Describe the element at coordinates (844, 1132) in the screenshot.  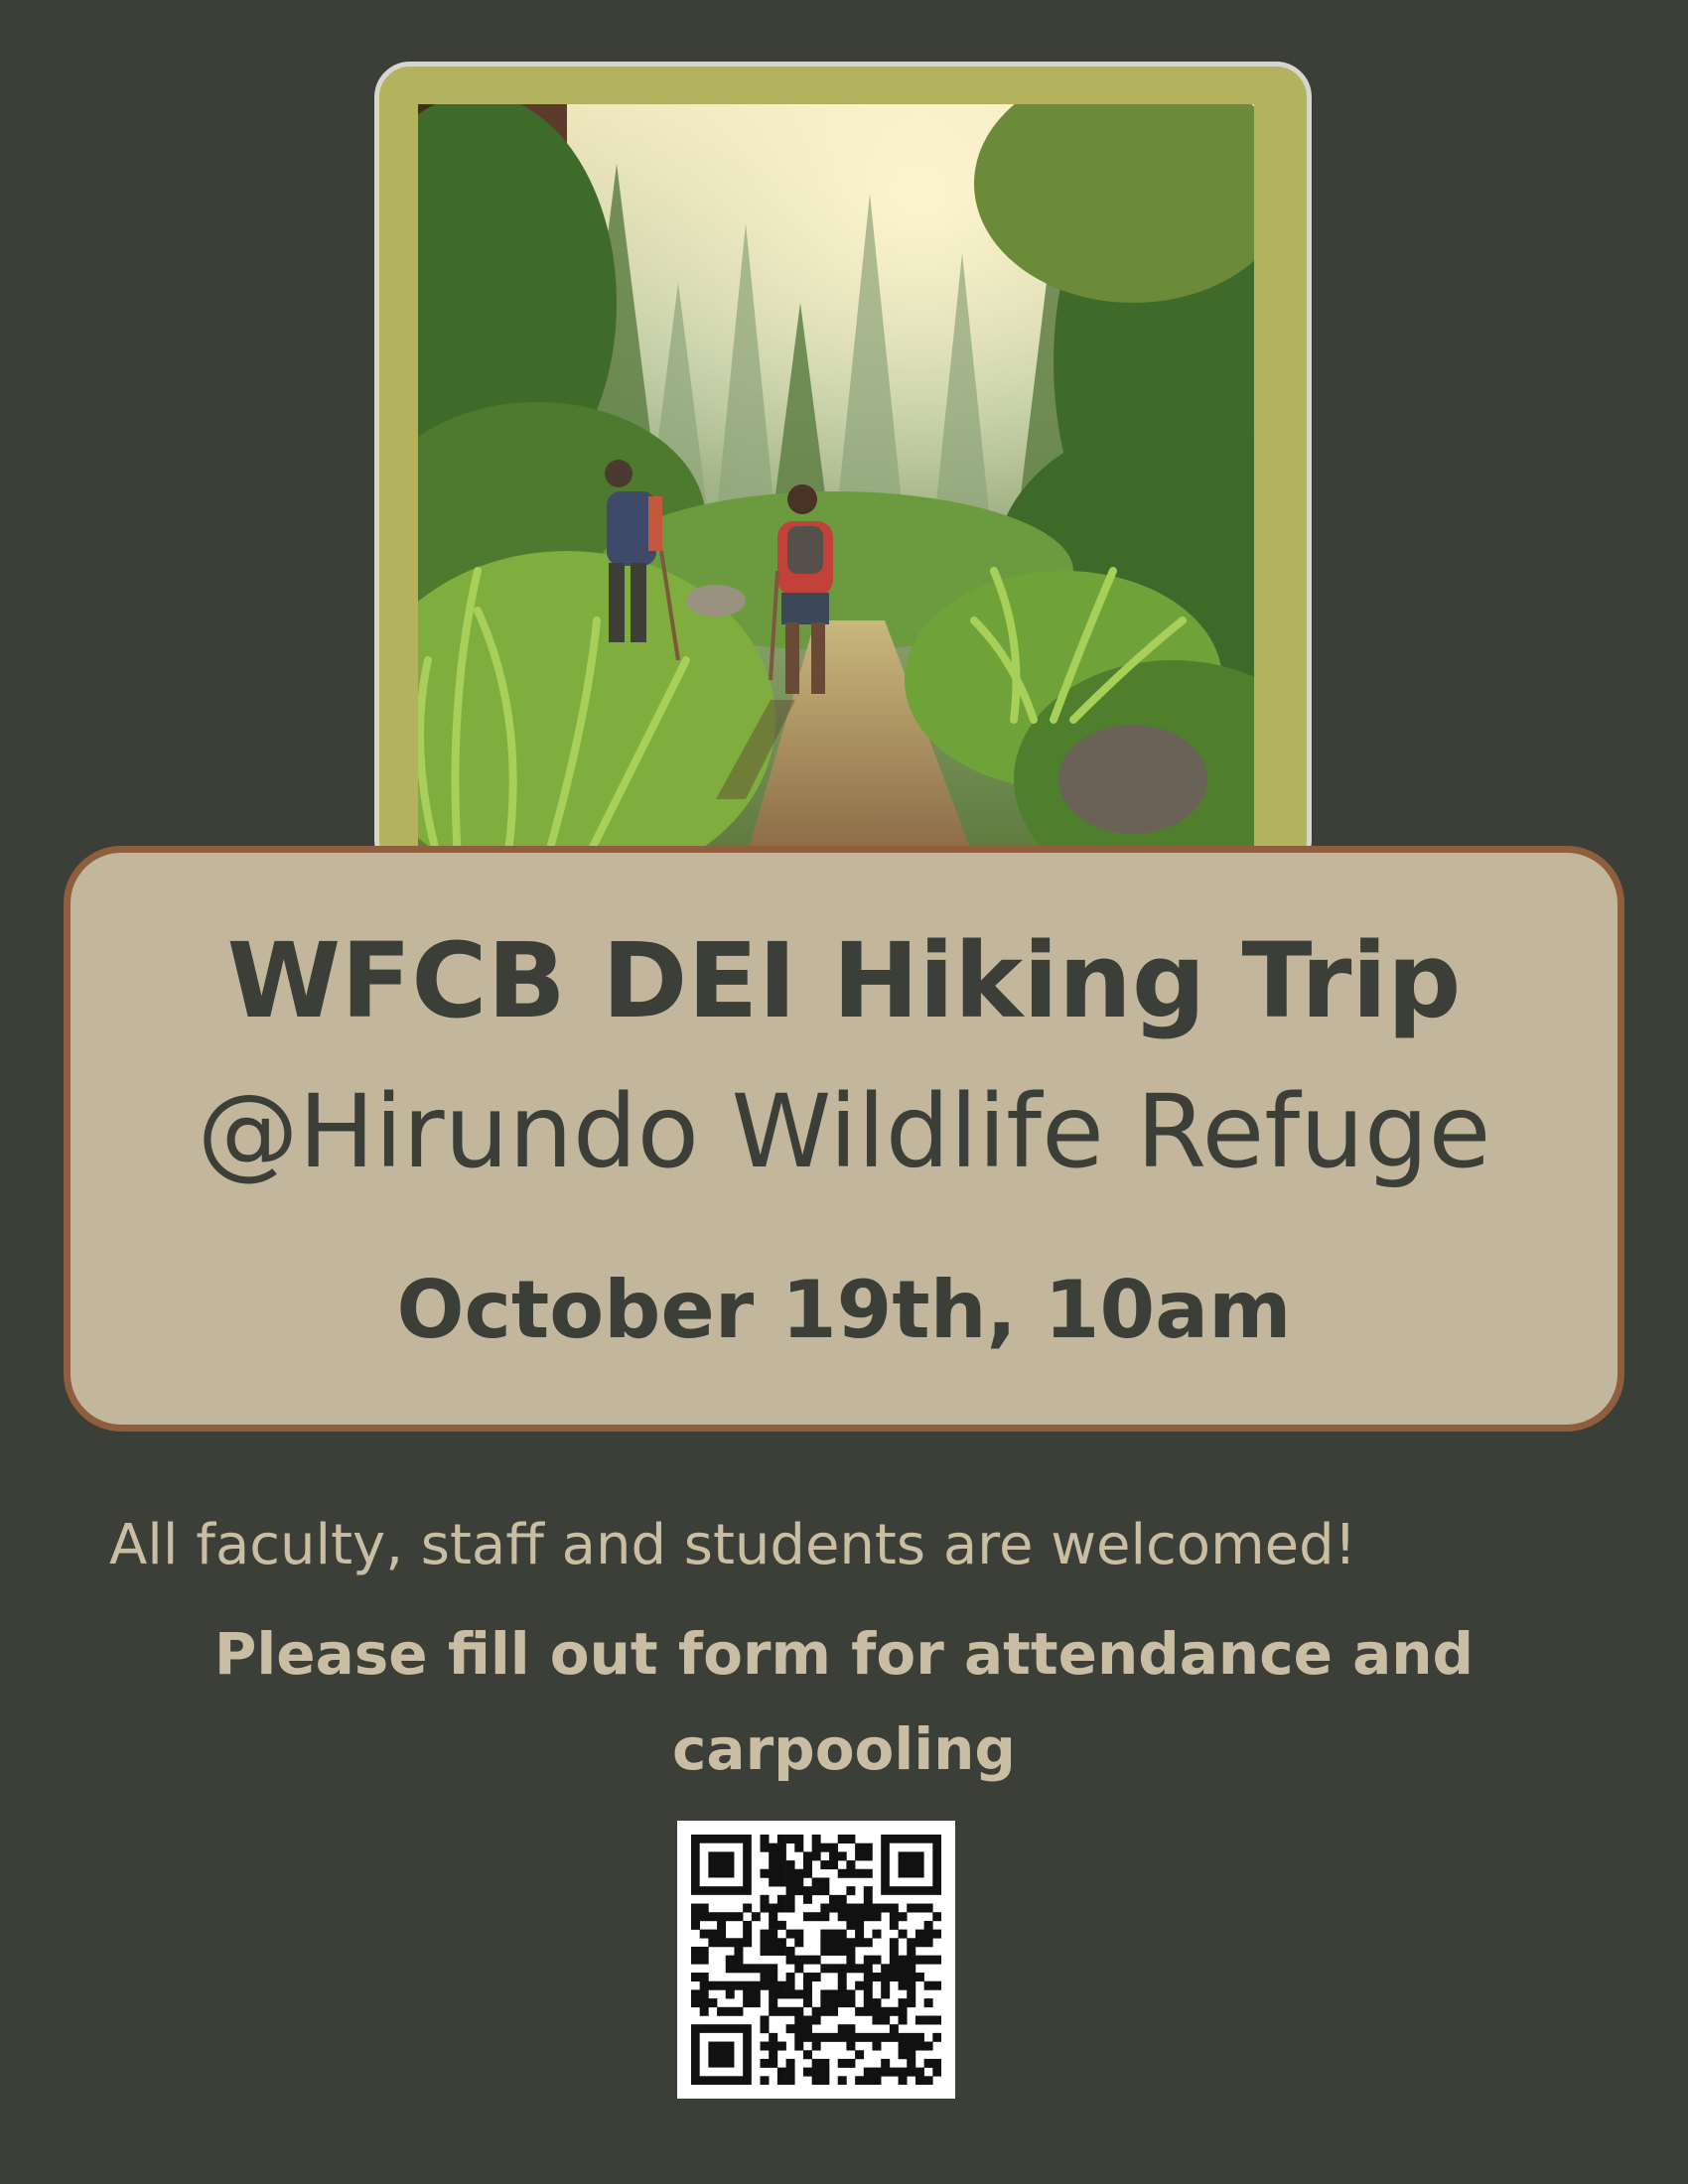
I see `event-location: @Hirundo Wildlife Refuge` at that location.